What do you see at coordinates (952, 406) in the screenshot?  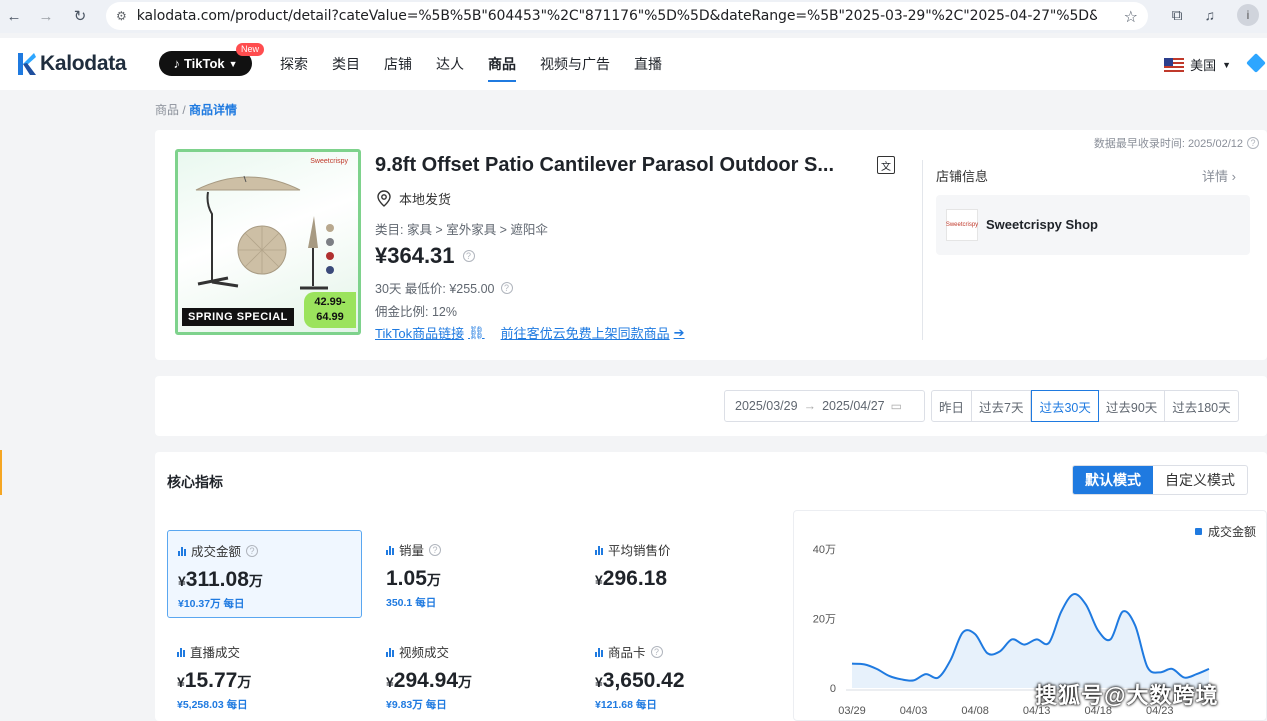 I see `range-tab-yesterday: 昨日` at bounding box center [952, 406].